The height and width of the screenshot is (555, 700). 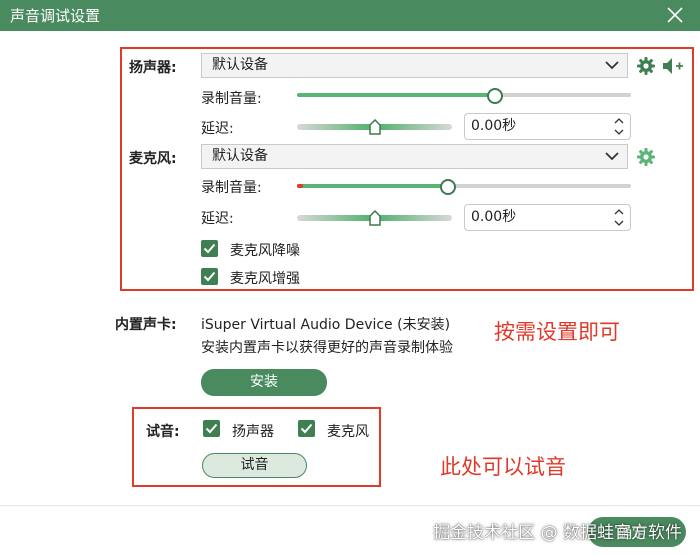 What do you see at coordinates (264, 382) in the screenshot?
I see `install-button: 安装` at bounding box center [264, 382].